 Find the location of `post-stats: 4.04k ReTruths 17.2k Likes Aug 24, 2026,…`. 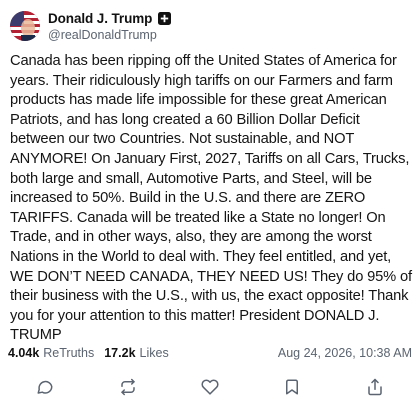

post-stats: 4.04k ReTruths 17.2k Likes Aug 24, 2026,… is located at coordinates (210, 353).